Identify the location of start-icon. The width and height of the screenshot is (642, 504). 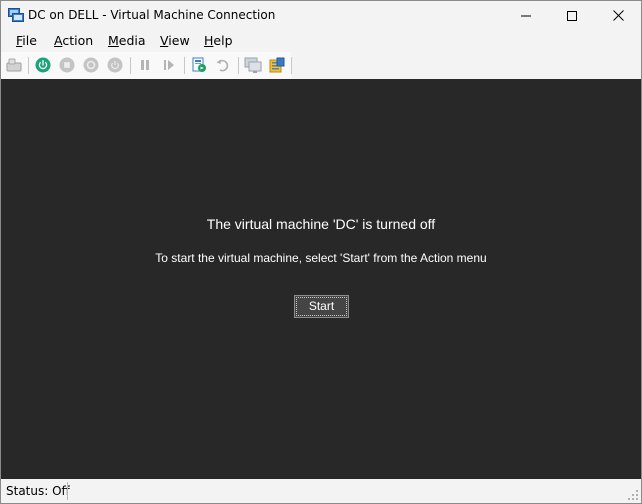
(43, 65).